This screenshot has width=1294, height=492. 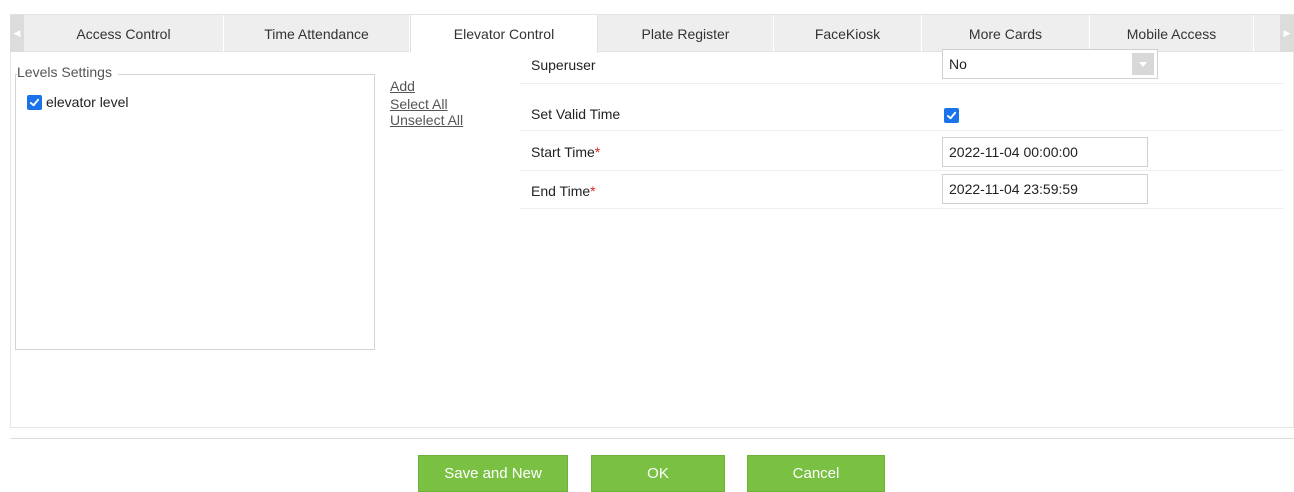 What do you see at coordinates (1050, 64) in the screenshot?
I see `superuser-select: No` at bounding box center [1050, 64].